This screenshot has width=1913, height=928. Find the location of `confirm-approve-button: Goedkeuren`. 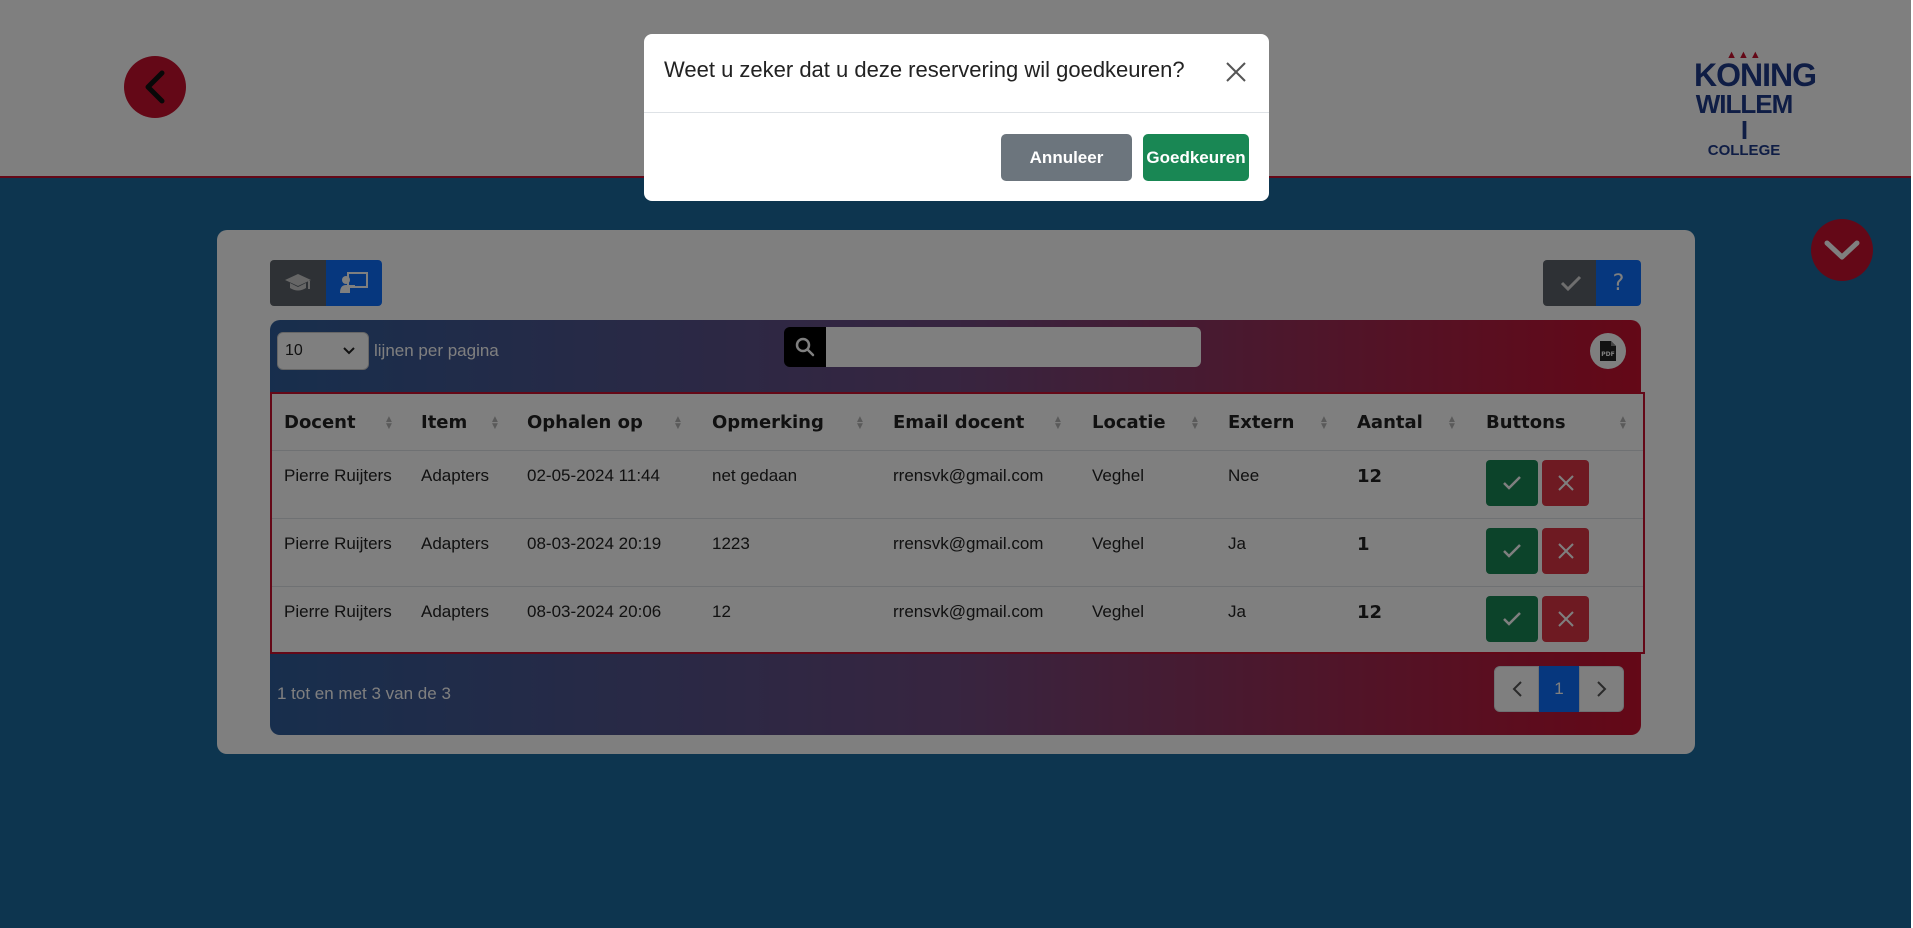

confirm-approve-button: Goedkeuren is located at coordinates (1196, 157).